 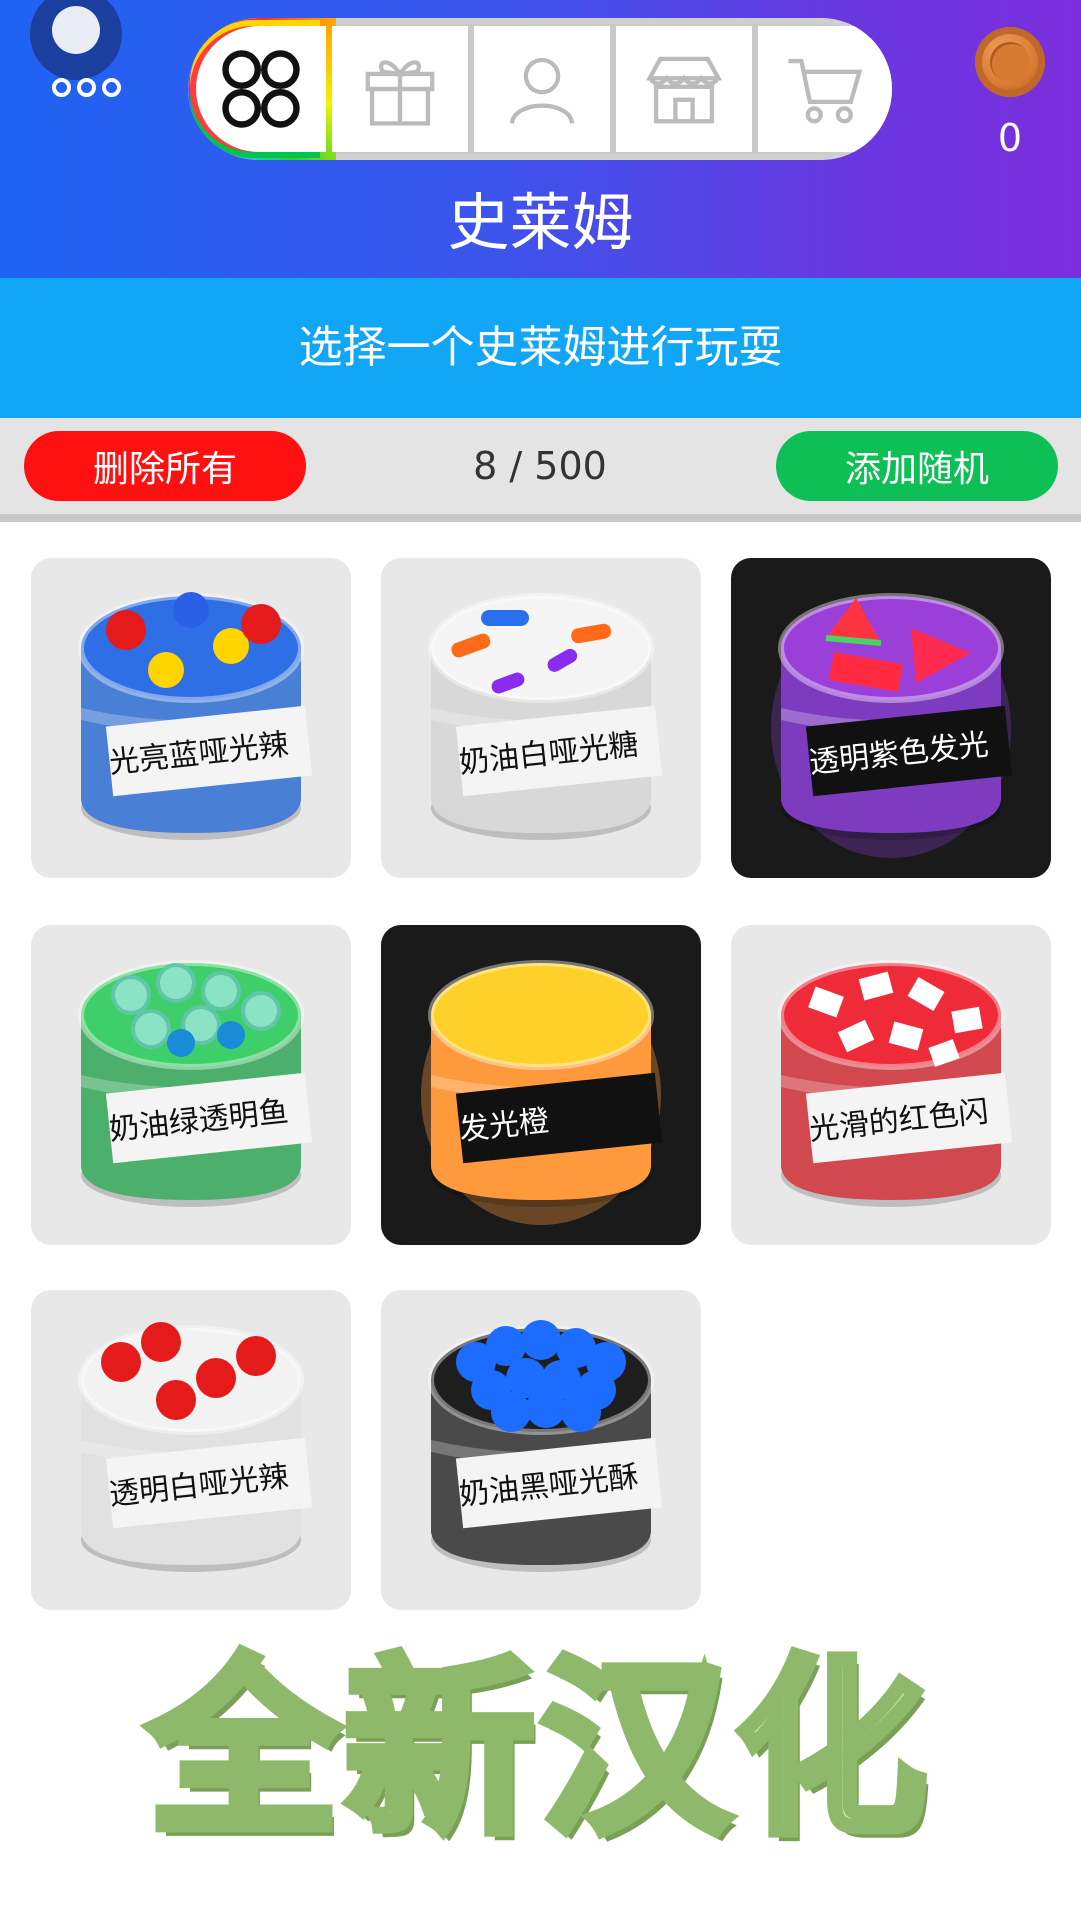 What do you see at coordinates (540, 347) in the screenshot?
I see `subtitle: 选择一个史莱姆进行玩耍` at bounding box center [540, 347].